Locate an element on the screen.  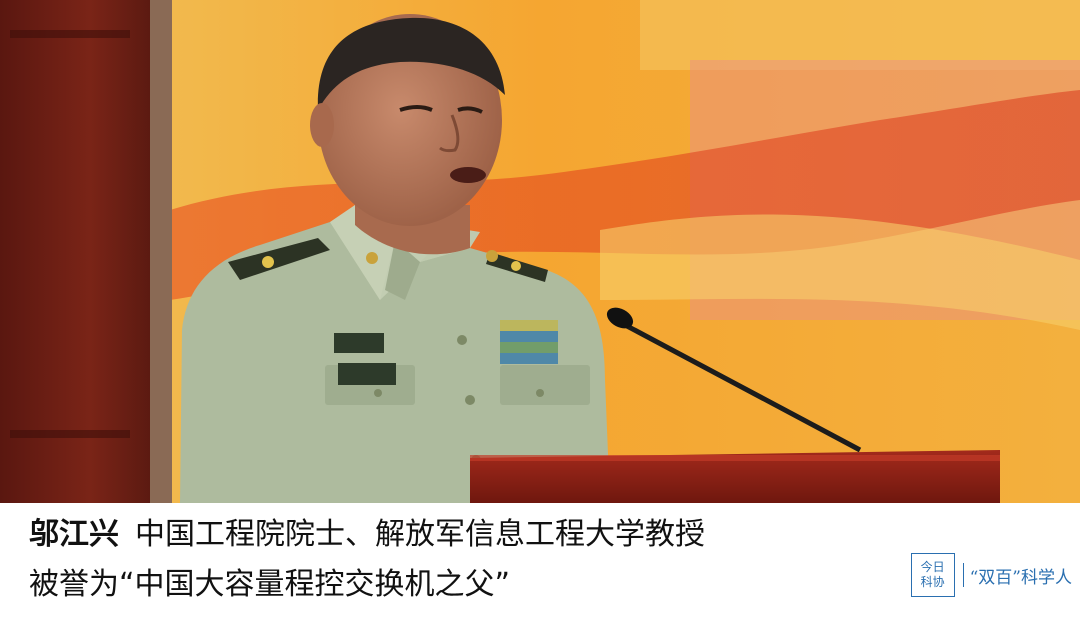
brand-badge: 今日 科协 “双百”科学人 is located at coordinates (991, 575).